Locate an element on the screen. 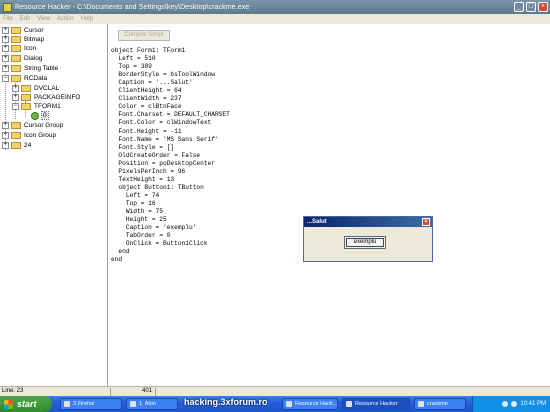  tree-item-label: 0 is located at coordinates (45, 115).